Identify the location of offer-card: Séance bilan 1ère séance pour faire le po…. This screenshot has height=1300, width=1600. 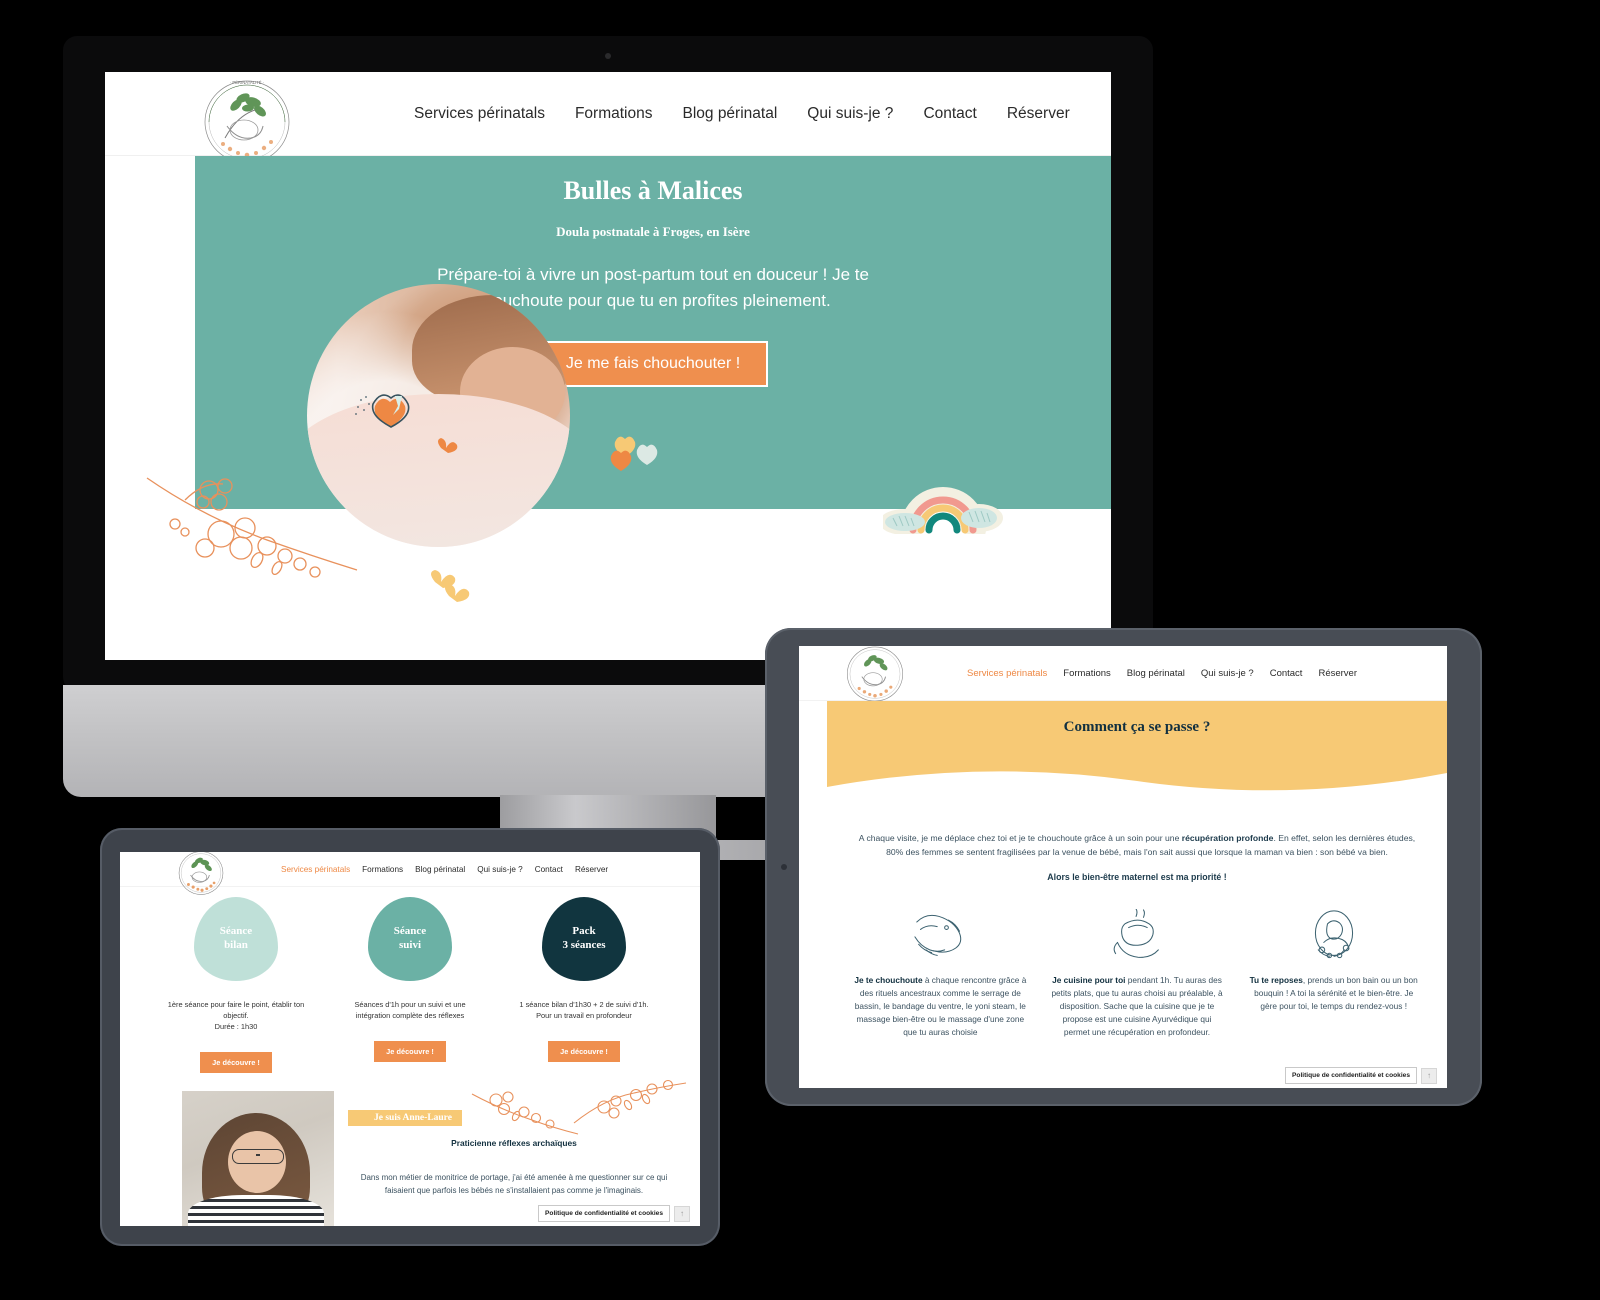
(236, 985).